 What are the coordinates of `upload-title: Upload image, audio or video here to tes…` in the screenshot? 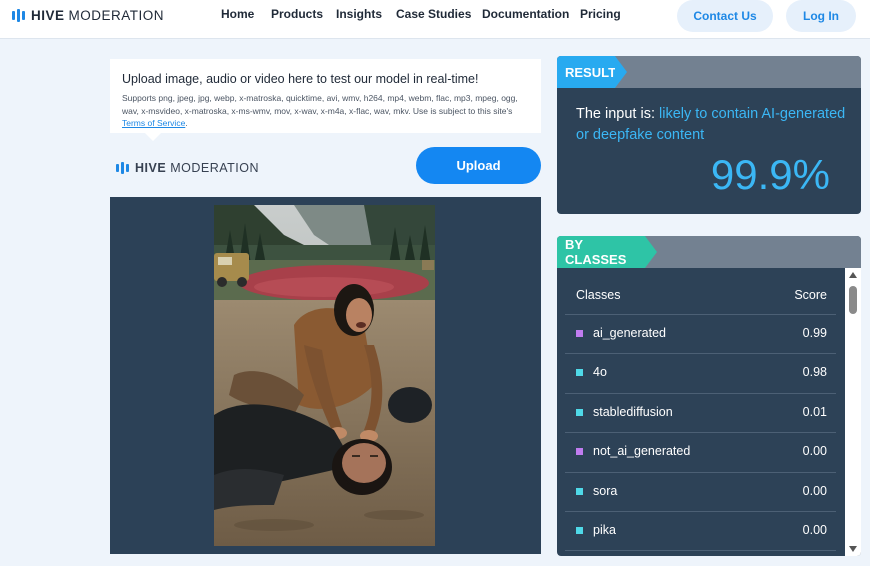 It's located at (300, 79).